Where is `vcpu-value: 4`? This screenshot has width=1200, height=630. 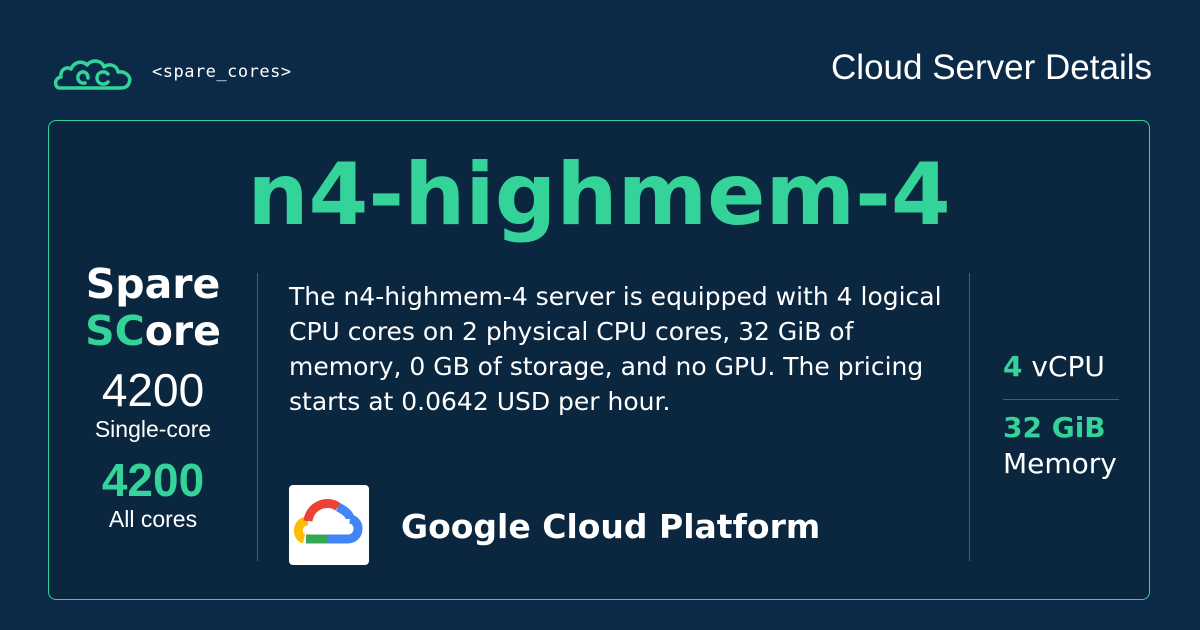
vcpu-value: 4 is located at coordinates (1013, 366).